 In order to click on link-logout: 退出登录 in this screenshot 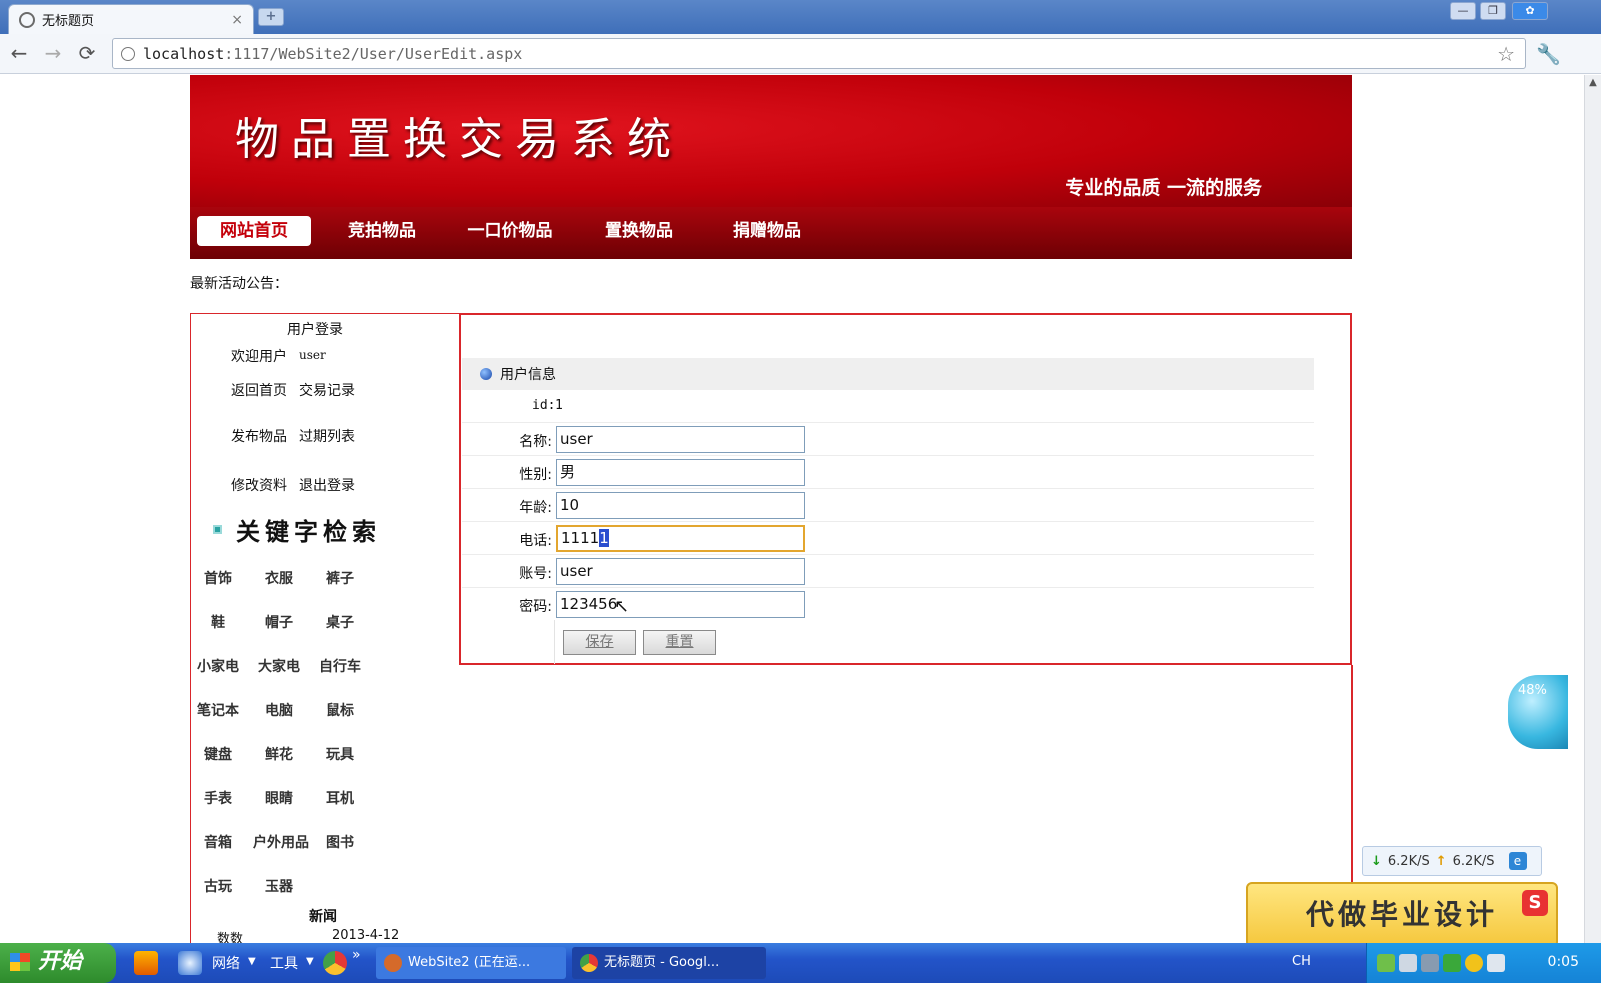, I will do `click(327, 485)`.